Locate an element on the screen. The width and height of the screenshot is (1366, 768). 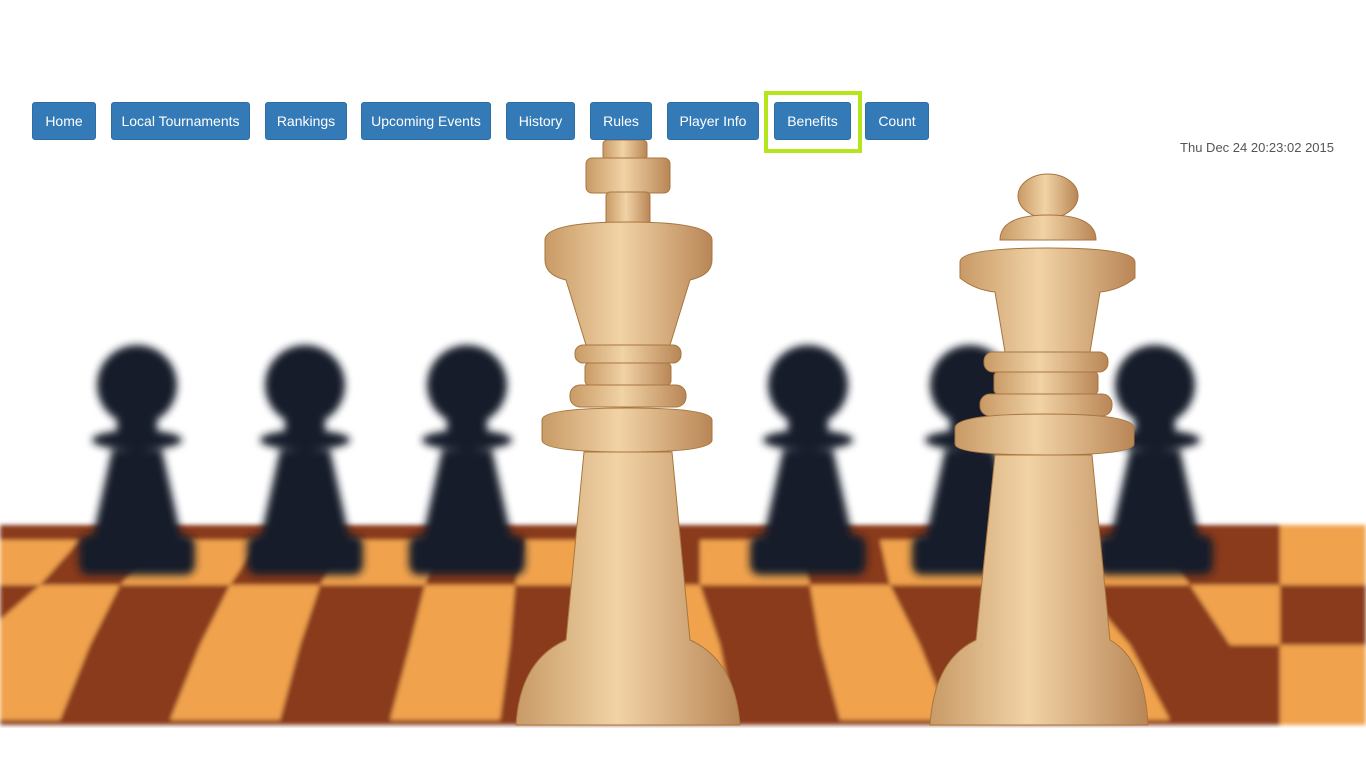
nav-home-button: Home is located at coordinates (64, 121).